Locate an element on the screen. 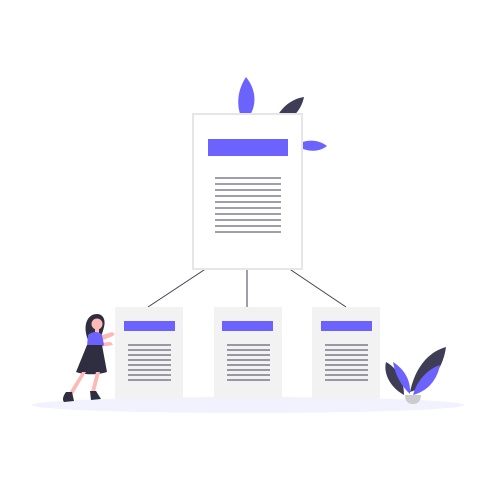  plant-icon is located at coordinates (415, 375).